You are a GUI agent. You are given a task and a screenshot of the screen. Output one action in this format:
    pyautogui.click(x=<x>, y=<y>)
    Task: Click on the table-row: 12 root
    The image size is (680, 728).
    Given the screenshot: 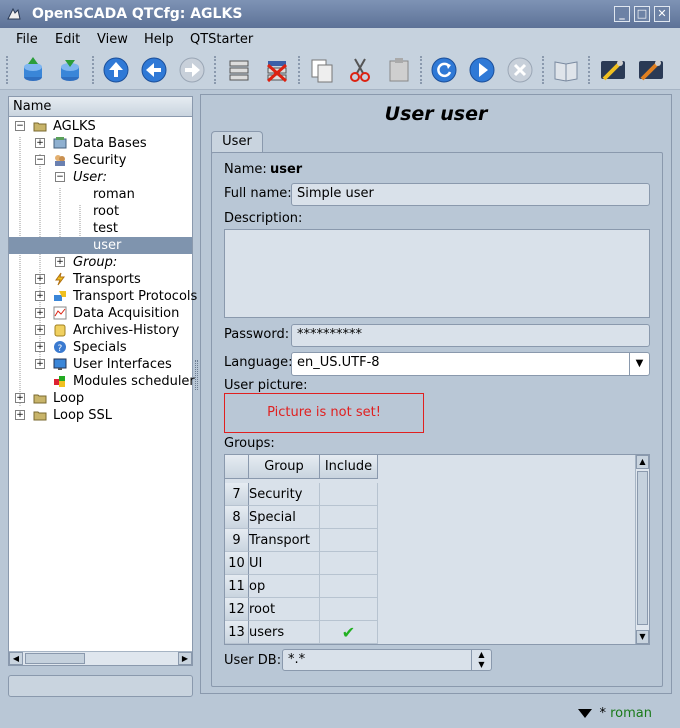 What is the action you would take?
    pyautogui.click(x=430, y=609)
    